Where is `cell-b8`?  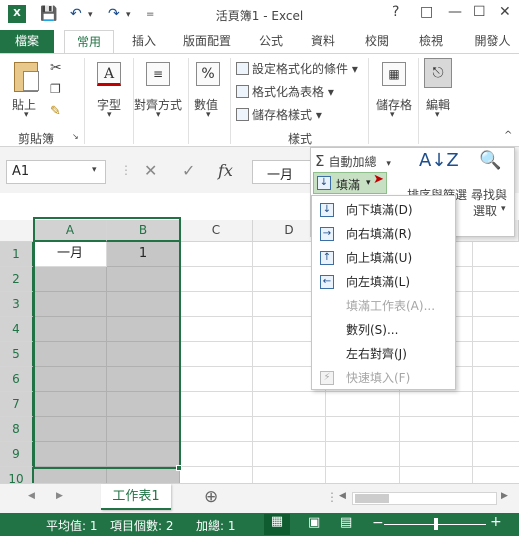 cell-b8 is located at coordinates (143, 429).